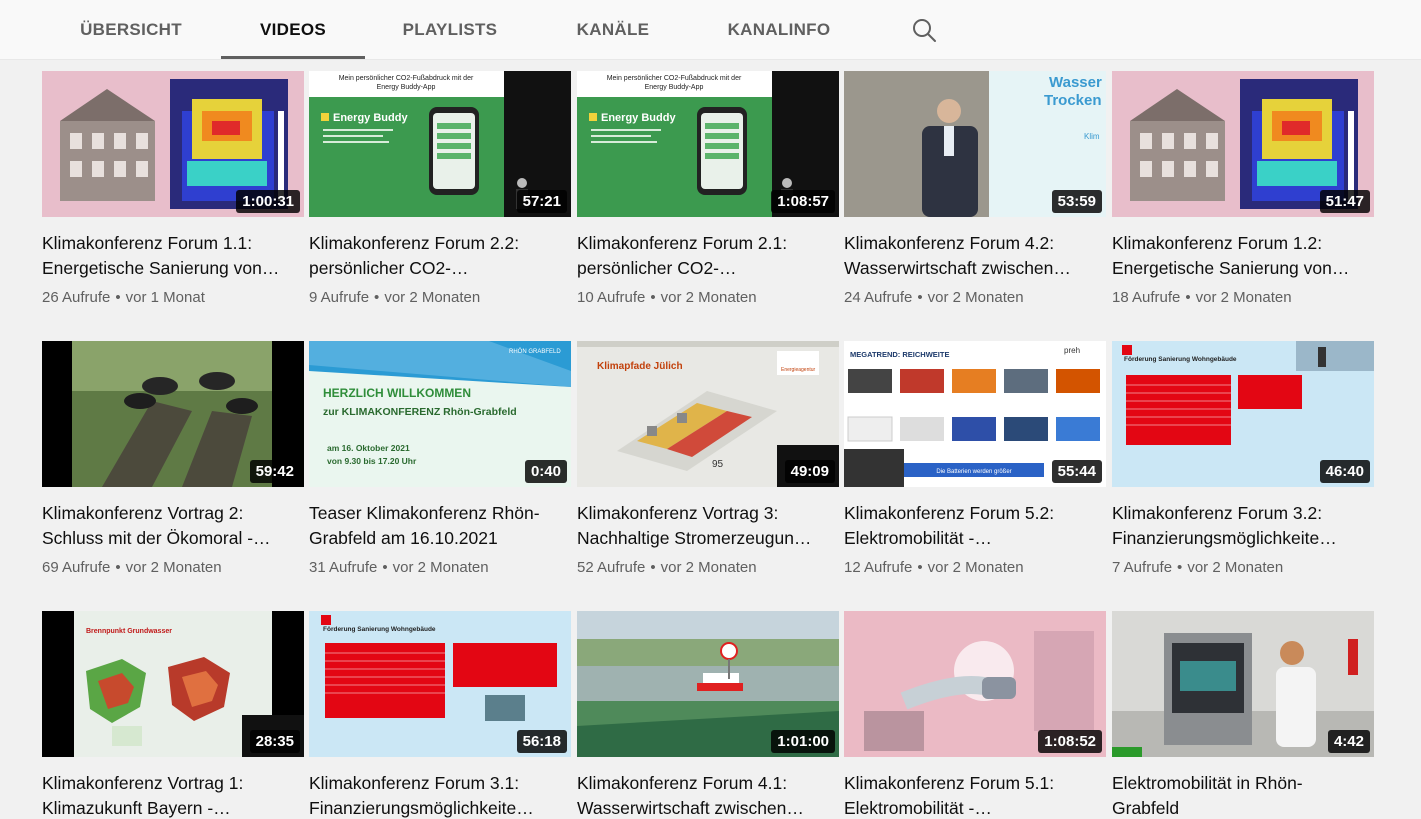 The image size is (1421, 819). What do you see at coordinates (173, 684) in the screenshot?
I see `video-thumbnail: Brennpunkt Grundwasser 28:35` at bounding box center [173, 684].